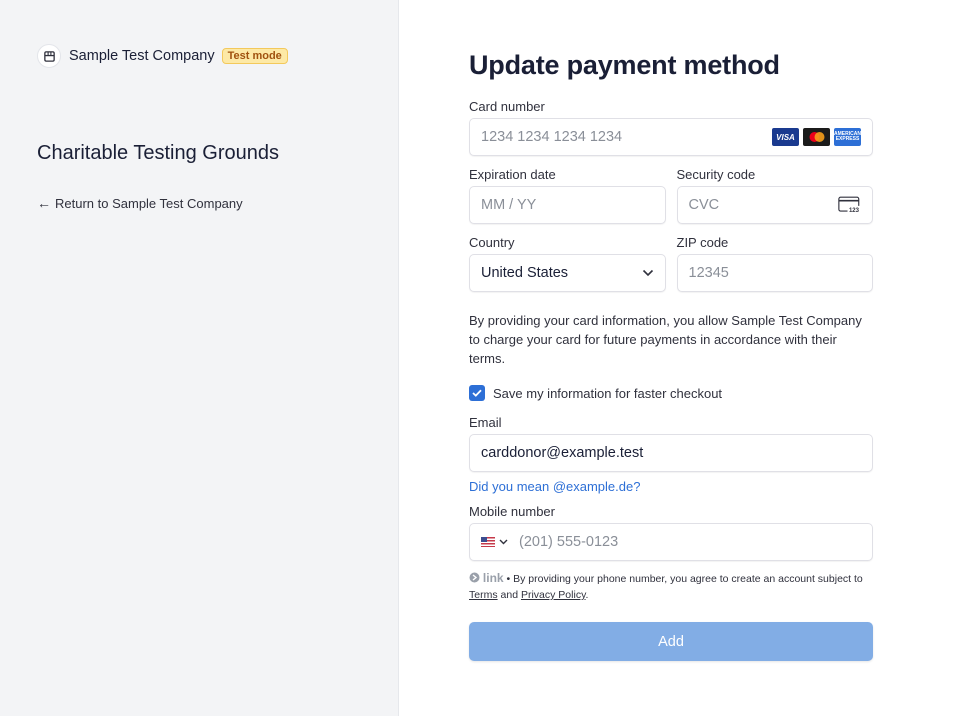  Describe the element at coordinates (492, 242) in the screenshot. I see `country-label: Country` at that location.